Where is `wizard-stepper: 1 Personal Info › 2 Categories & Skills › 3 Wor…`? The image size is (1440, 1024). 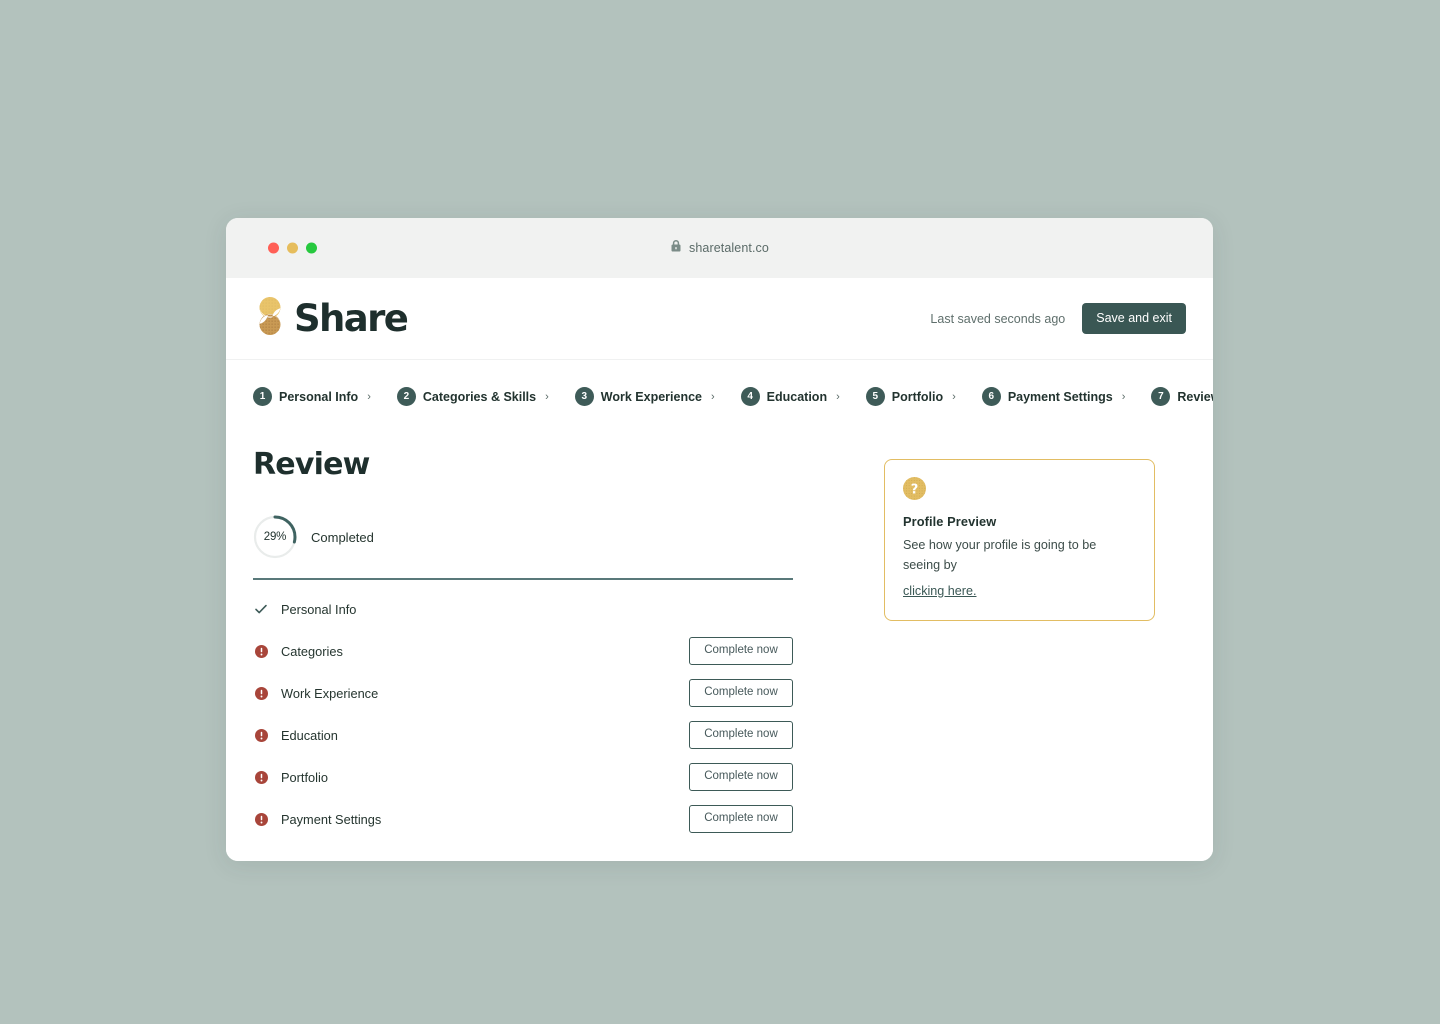
wizard-stepper: 1 Personal Info › 2 Categories & Skills › 3 Wor… is located at coordinates (719, 383).